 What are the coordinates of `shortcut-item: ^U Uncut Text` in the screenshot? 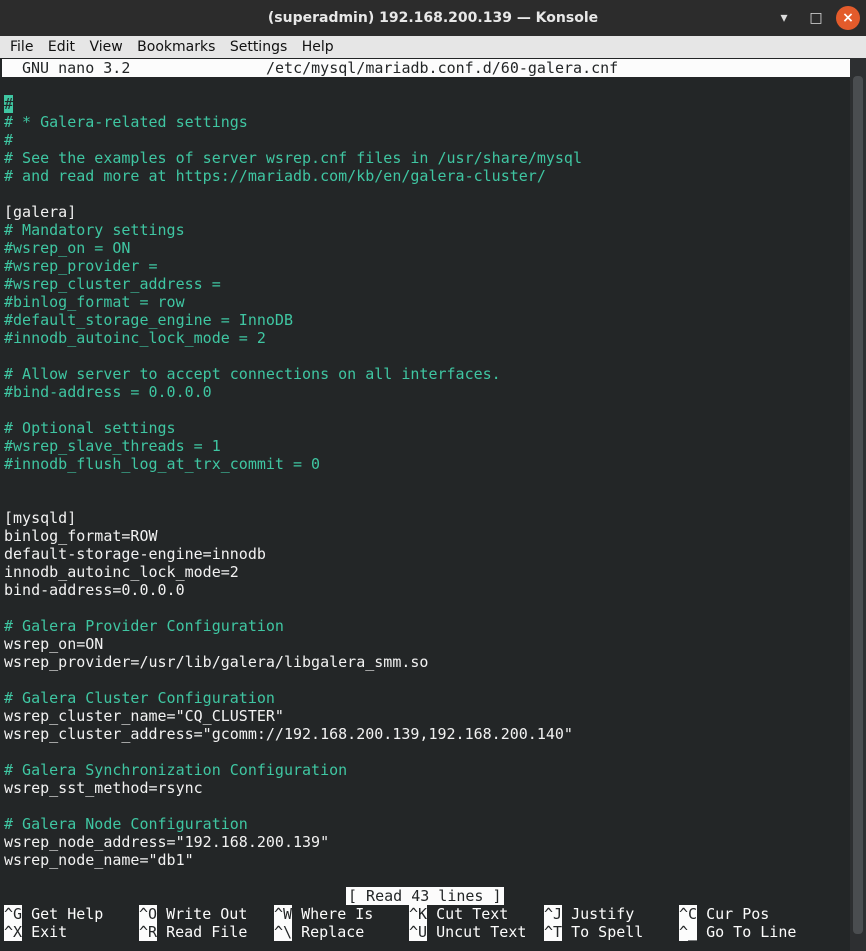 It's located at (467, 932).